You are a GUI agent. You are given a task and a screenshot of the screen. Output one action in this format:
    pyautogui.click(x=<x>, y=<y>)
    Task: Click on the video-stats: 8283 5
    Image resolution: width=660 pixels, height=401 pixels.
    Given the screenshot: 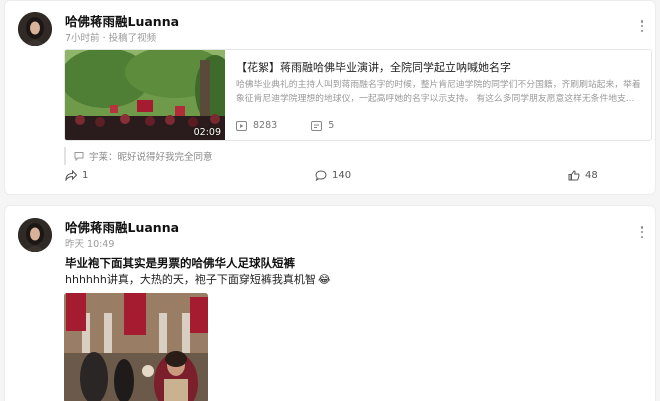 What is the action you would take?
    pyautogui.click(x=302, y=125)
    